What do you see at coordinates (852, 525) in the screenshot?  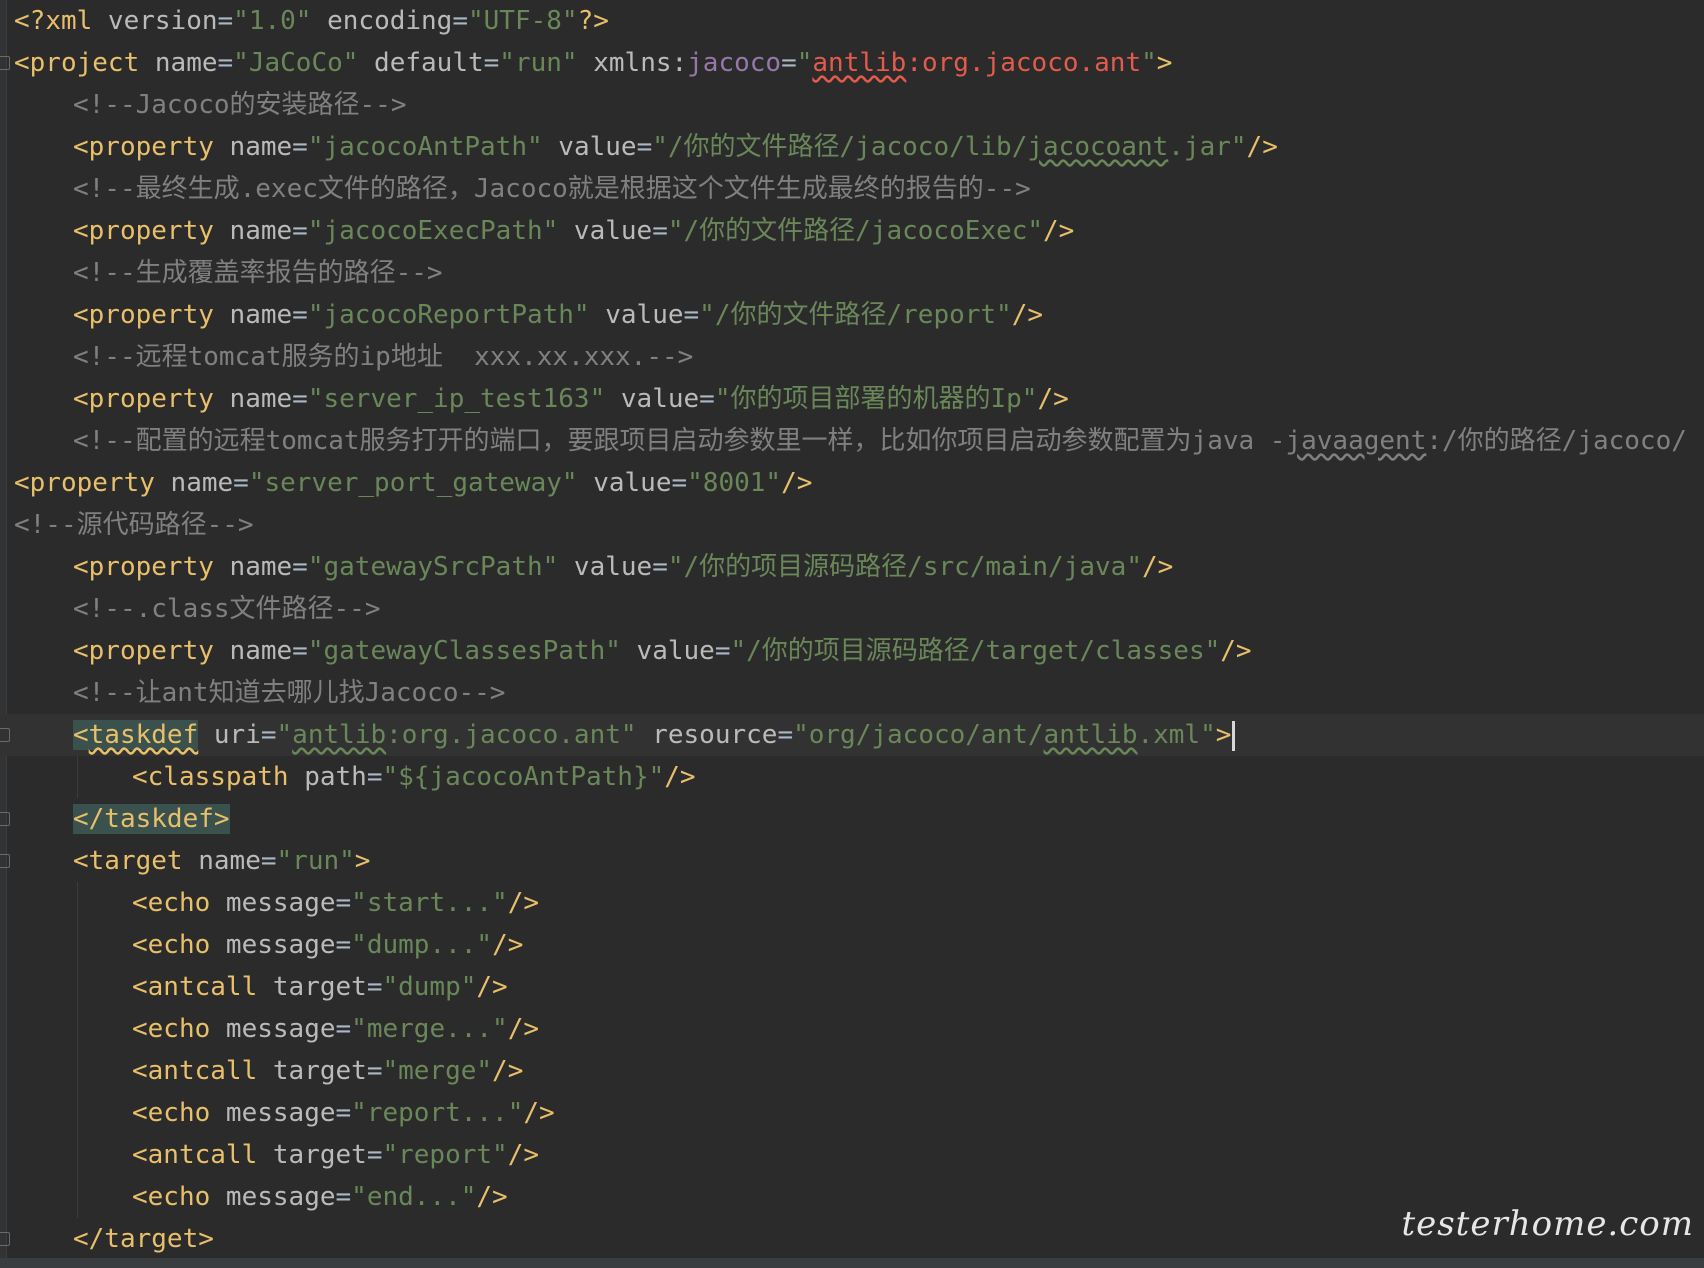 I see `code-line: <!--源代码路径-->` at bounding box center [852, 525].